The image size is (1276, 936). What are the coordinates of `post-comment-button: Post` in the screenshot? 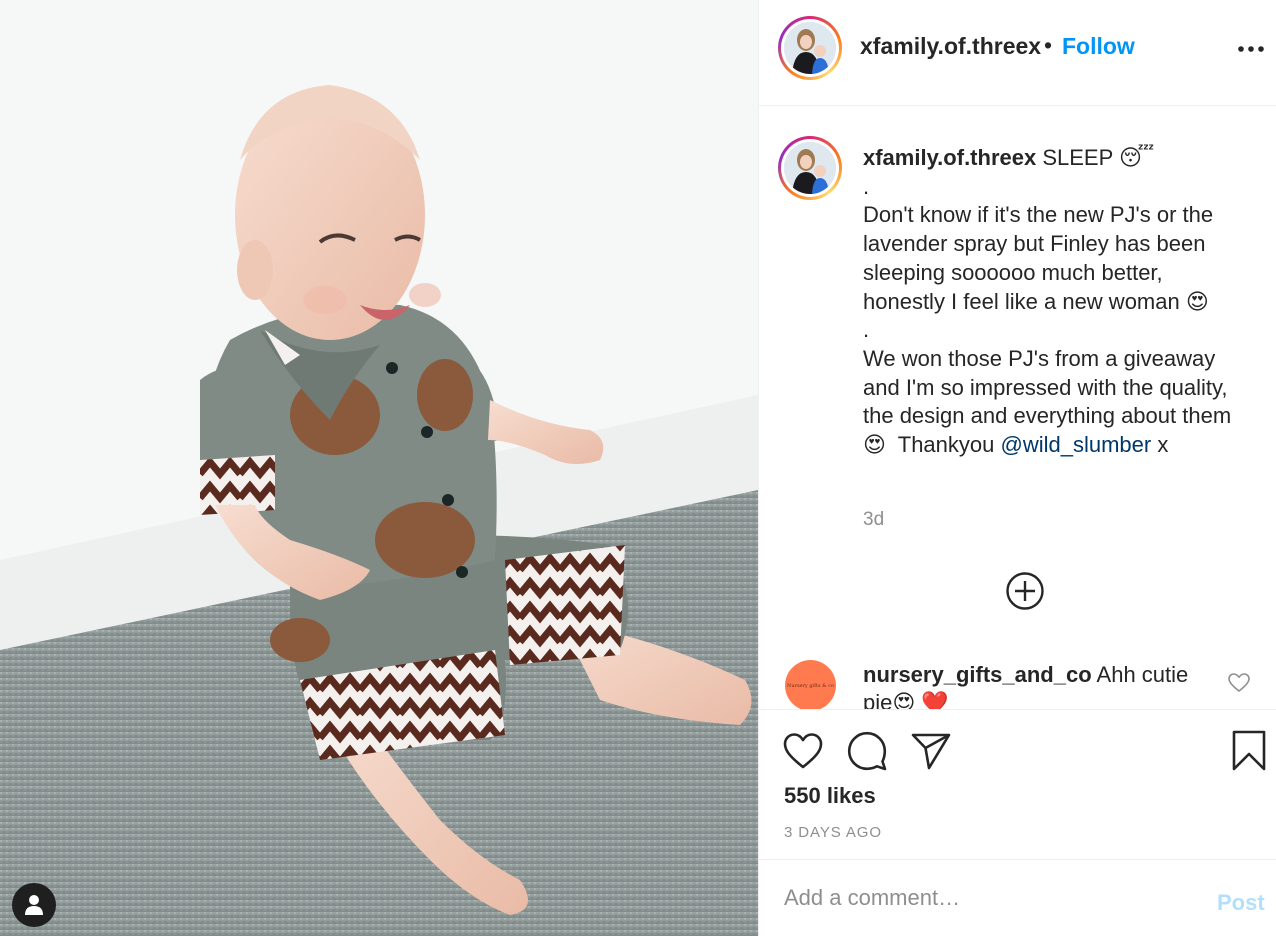 It's located at (1241, 903).